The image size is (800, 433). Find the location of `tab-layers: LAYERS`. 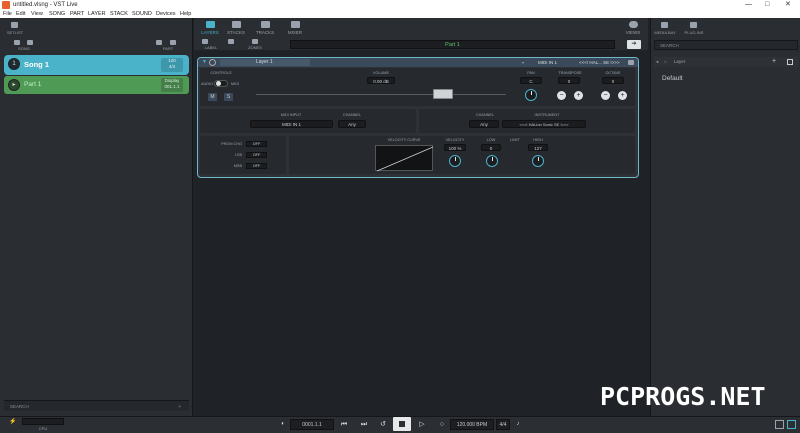

tab-layers: LAYERS is located at coordinates (210, 28).